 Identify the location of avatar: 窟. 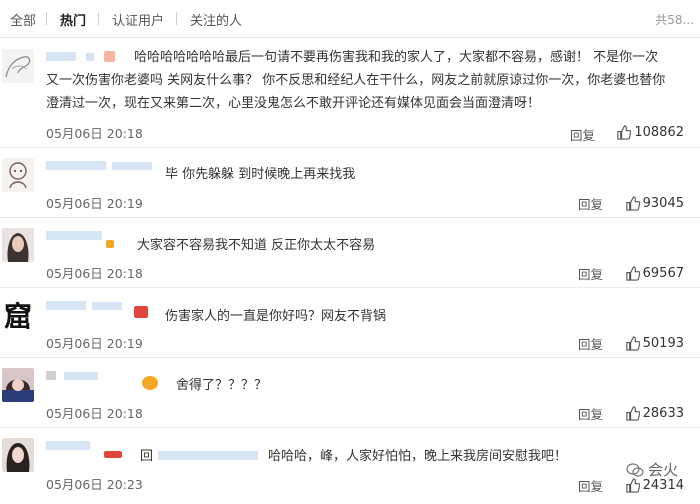
(18, 315).